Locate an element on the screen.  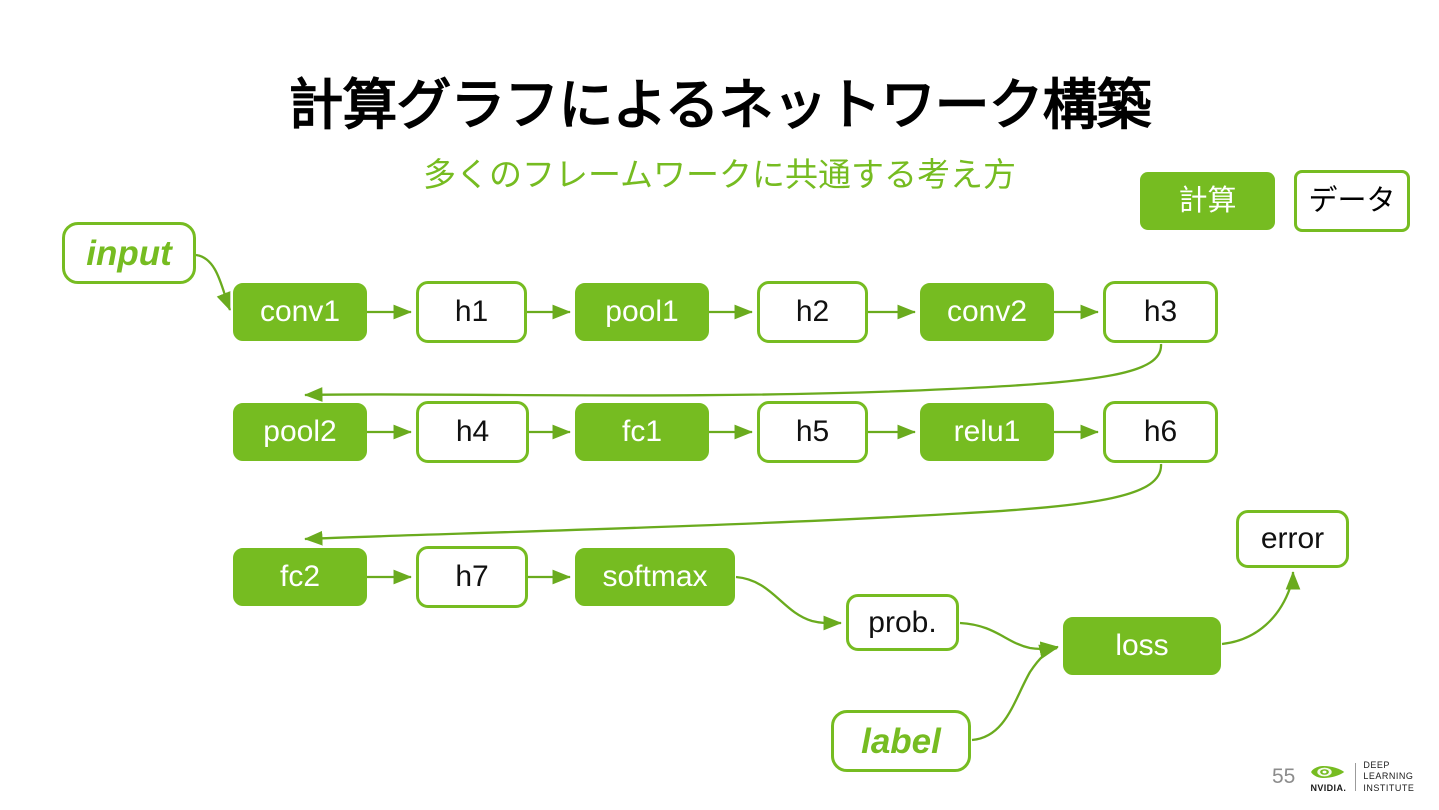
edge-softmax-prob is located at coordinates (788, 603).